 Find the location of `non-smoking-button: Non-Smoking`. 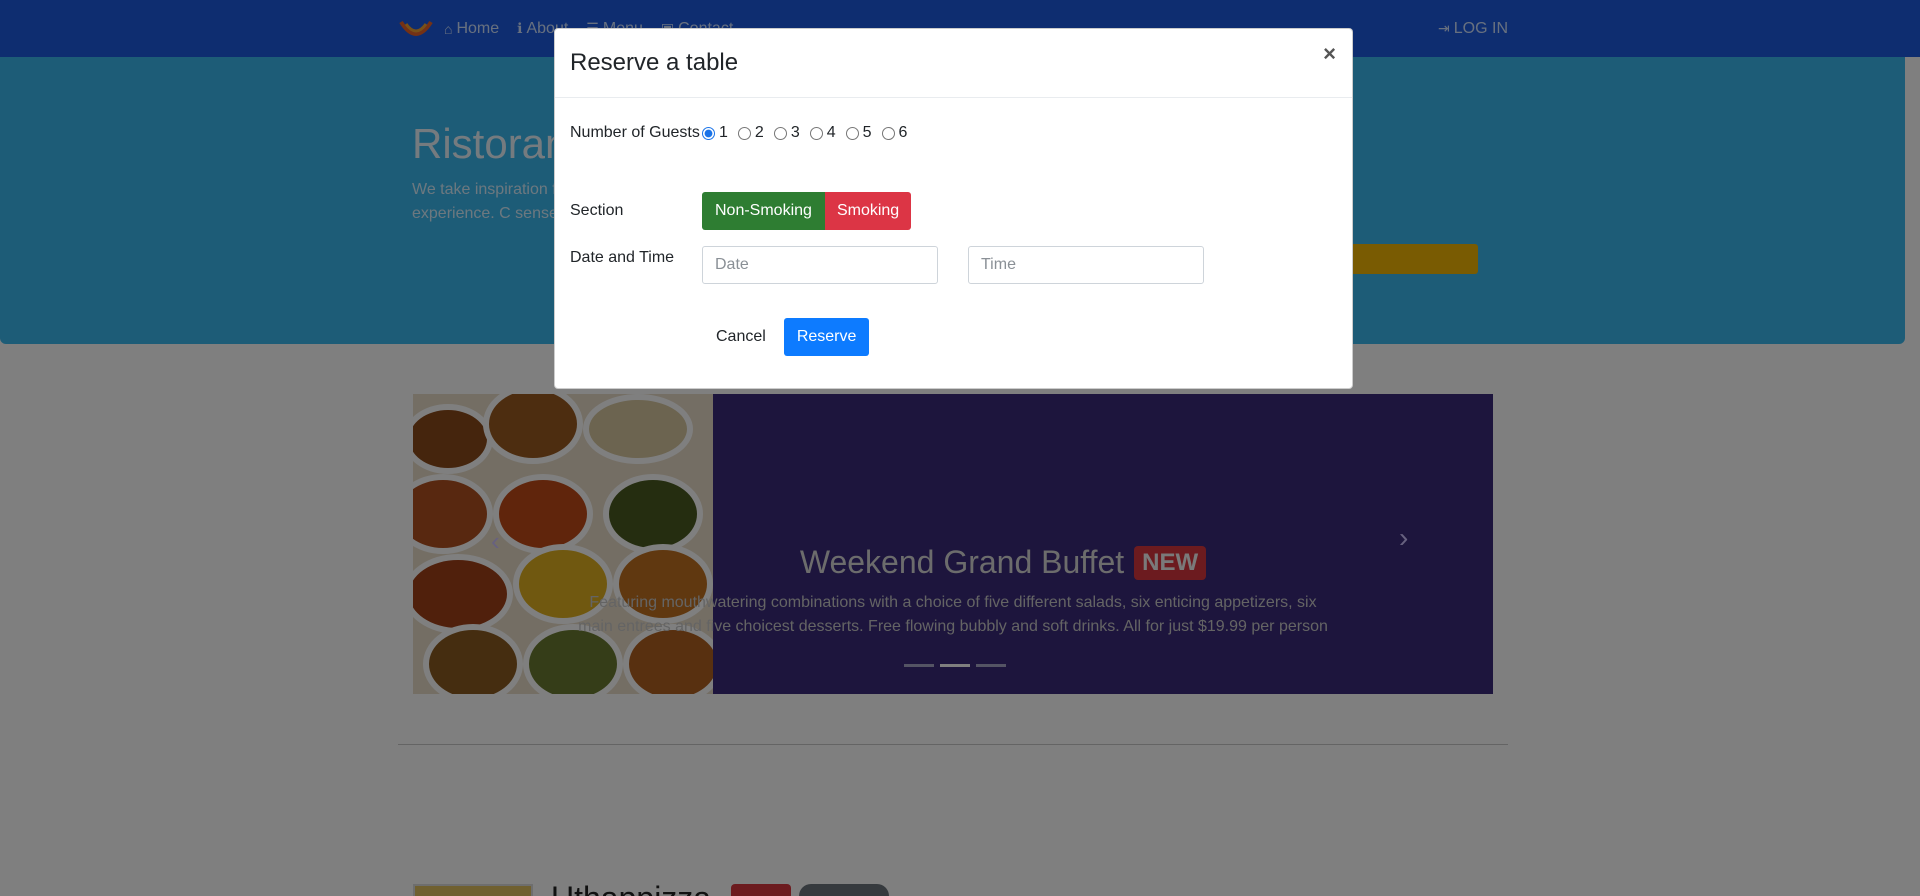

non-smoking-button: Non-Smoking is located at coordinates (763, 211).